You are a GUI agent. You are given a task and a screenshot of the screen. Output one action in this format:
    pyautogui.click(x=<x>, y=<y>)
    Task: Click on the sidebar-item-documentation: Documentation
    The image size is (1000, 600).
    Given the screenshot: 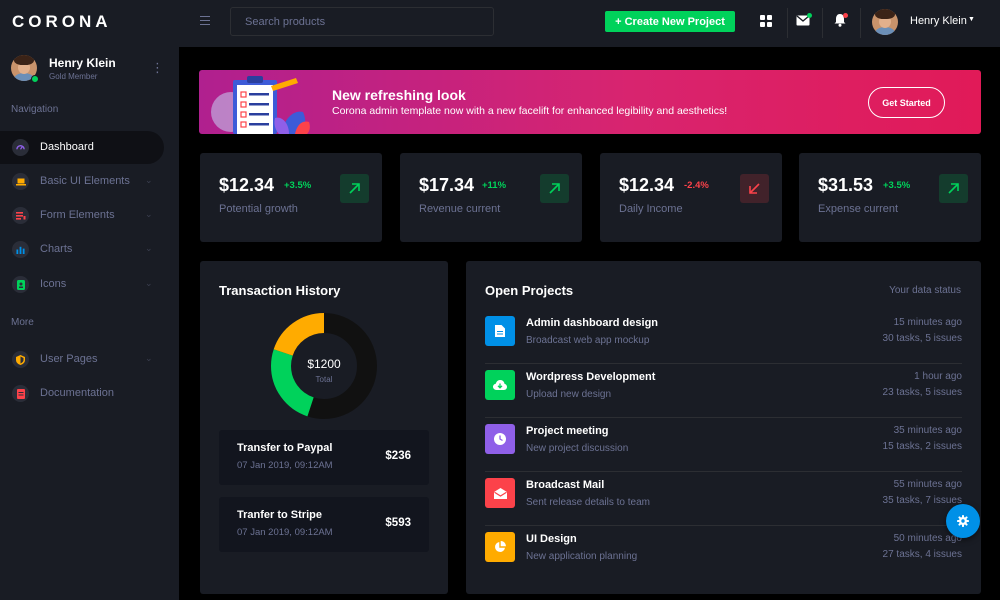 What is the action you would take?
    pyautogui.click(x=82, y=393)
    